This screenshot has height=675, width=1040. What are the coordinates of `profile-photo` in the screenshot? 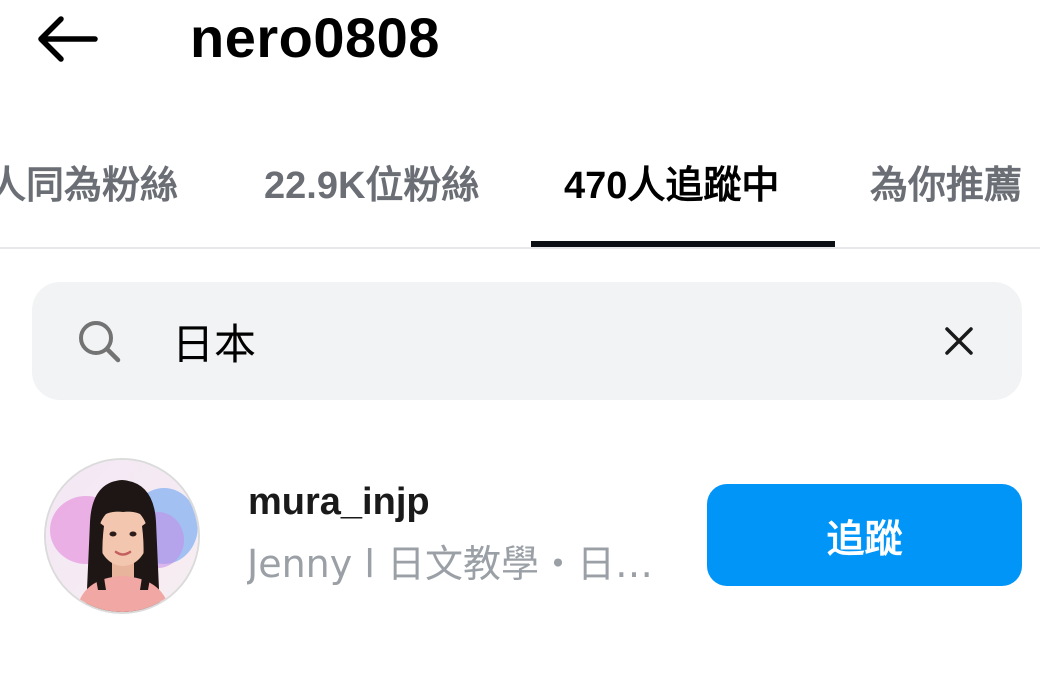 It's located at (122, 536).